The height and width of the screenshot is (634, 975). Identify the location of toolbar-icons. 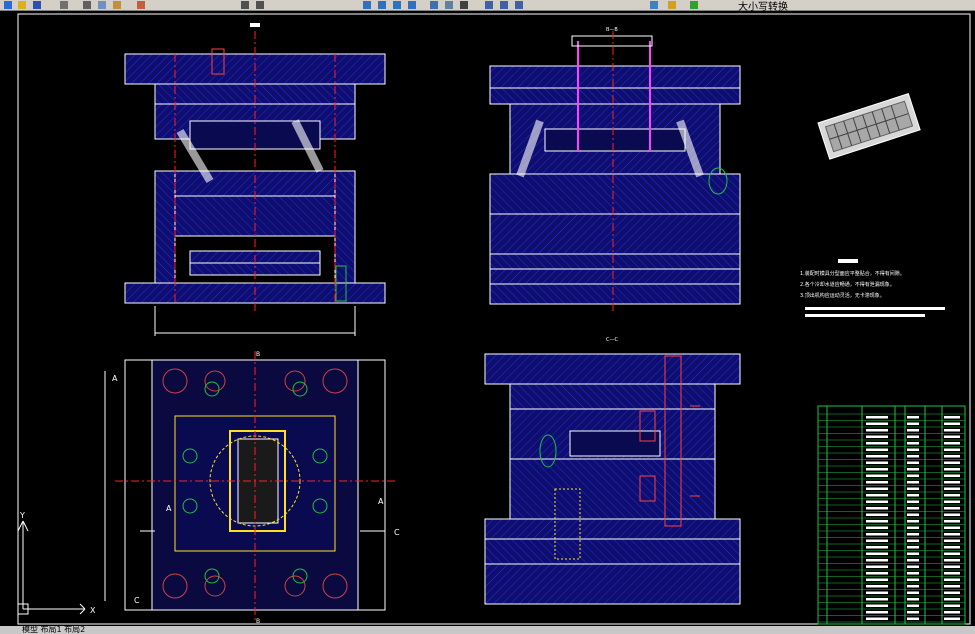
(351, 5).